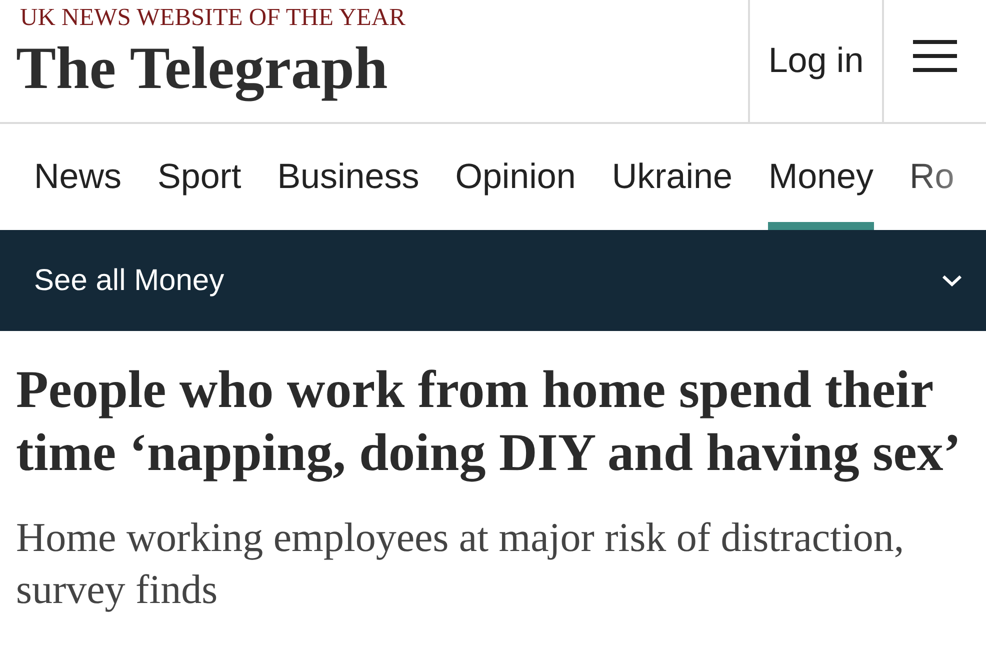  Describe the element at coordinates (515, 177) in the screenshot. I see `nav-tab: Opinion` at that location.